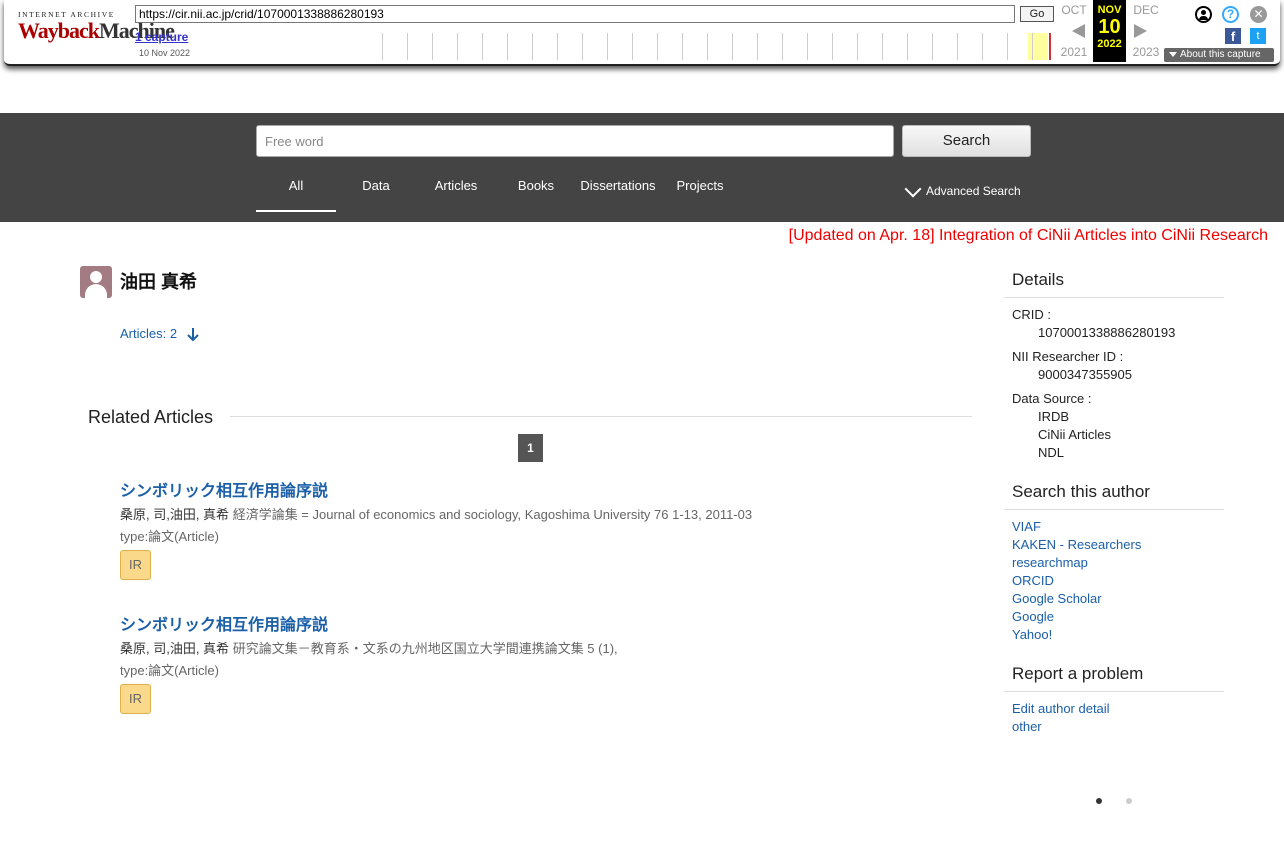  I want to click on advanced-search-link: Advanced Search, so click(973, 191).